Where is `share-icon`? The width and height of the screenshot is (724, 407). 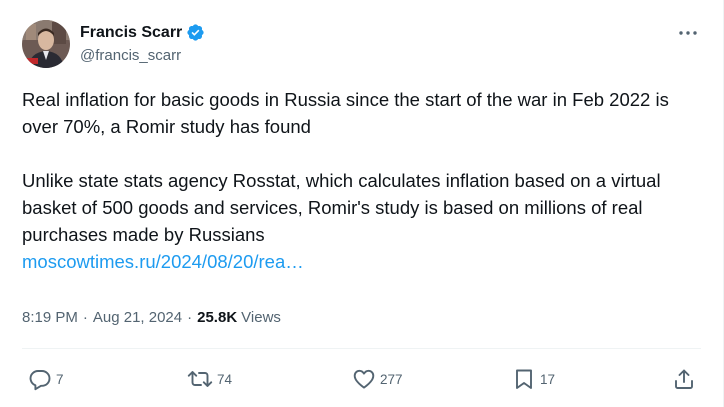
share-icon is located at coordinates (684, 379).